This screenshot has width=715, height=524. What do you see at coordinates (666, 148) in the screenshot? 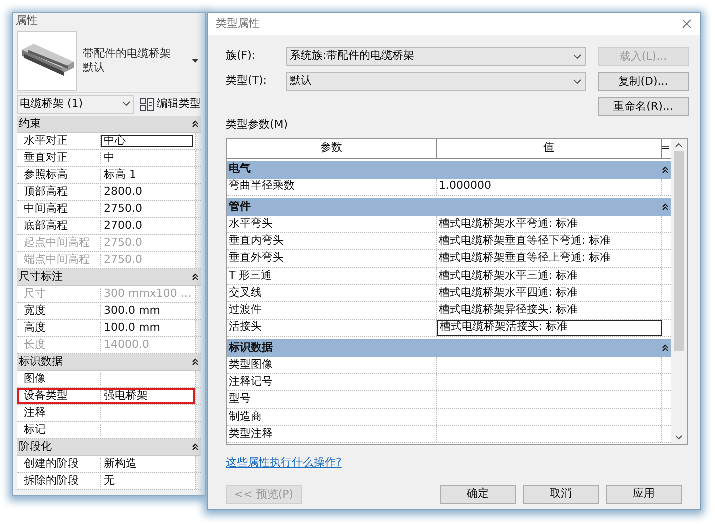
I see `column-header: =` at bounding box center [666, 148].